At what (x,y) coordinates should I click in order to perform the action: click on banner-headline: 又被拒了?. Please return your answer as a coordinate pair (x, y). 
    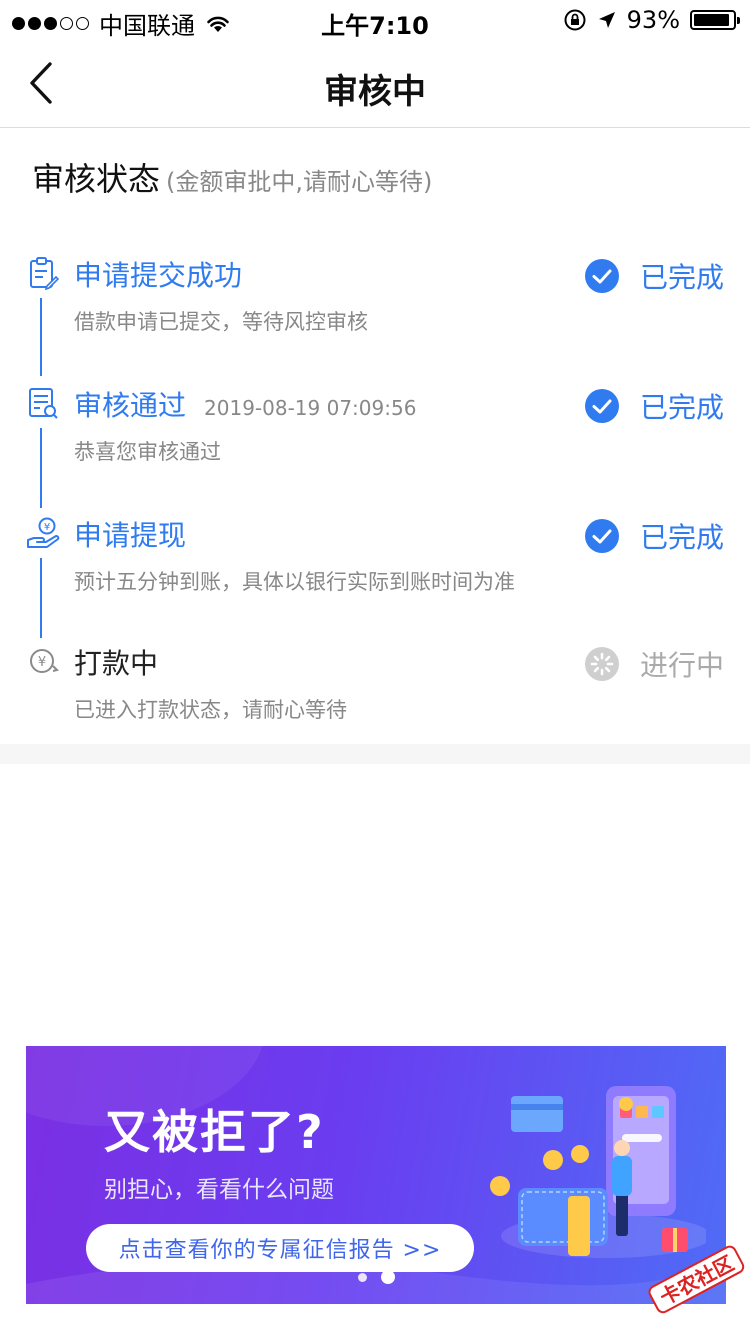
    Looking at the image, I should click on (214, 1132).